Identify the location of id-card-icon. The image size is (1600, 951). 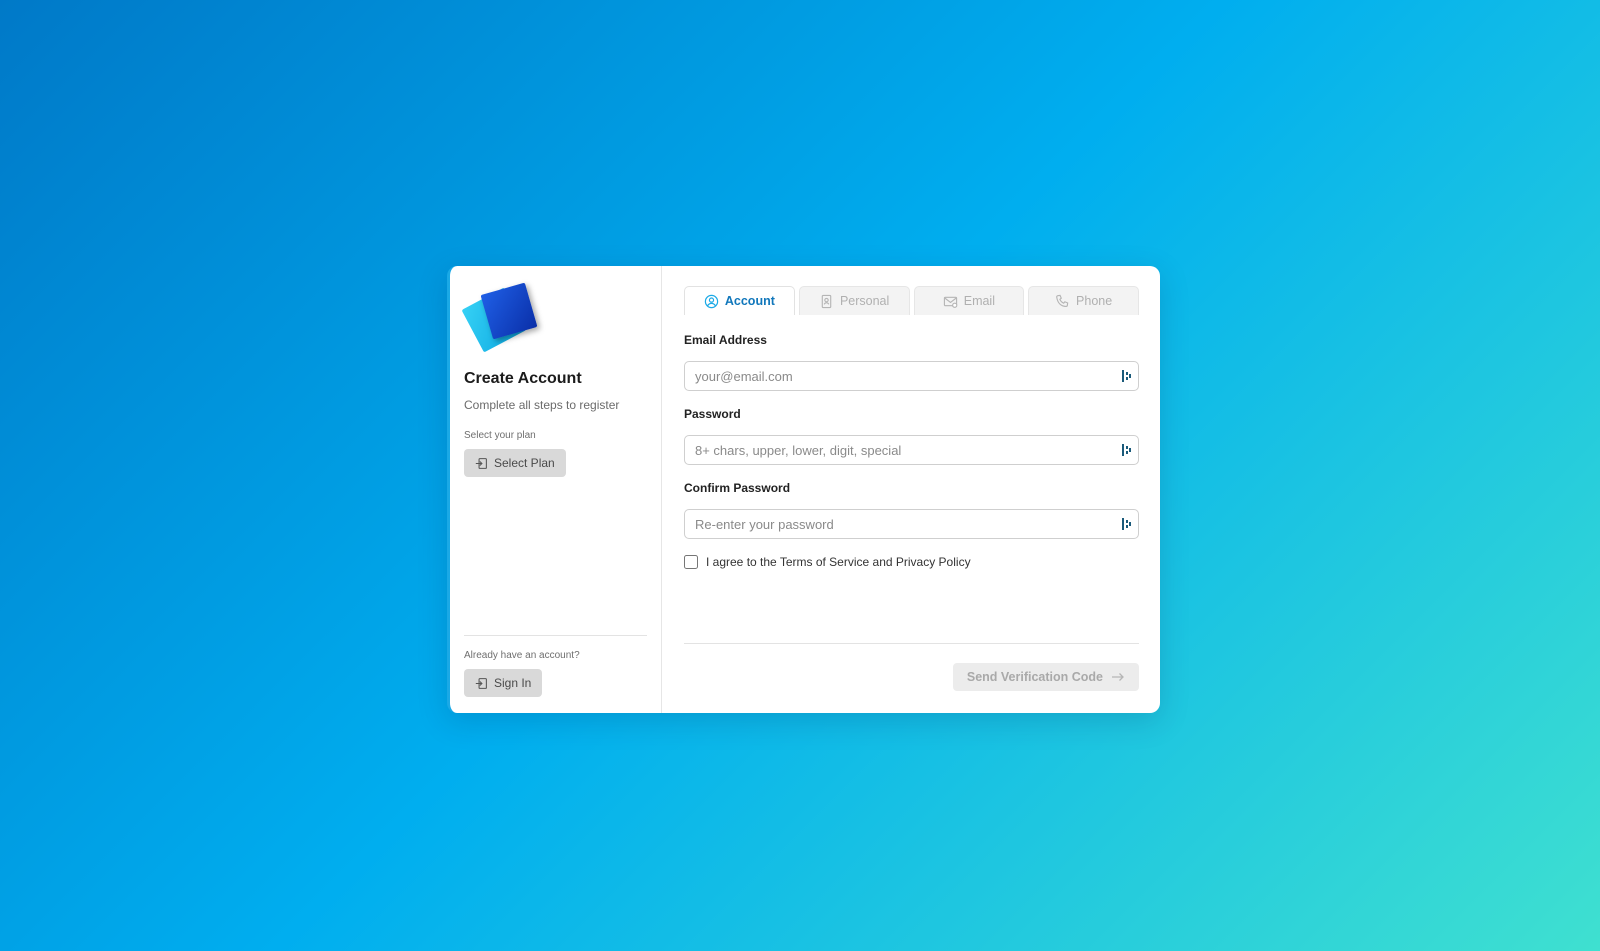
(826, 301).